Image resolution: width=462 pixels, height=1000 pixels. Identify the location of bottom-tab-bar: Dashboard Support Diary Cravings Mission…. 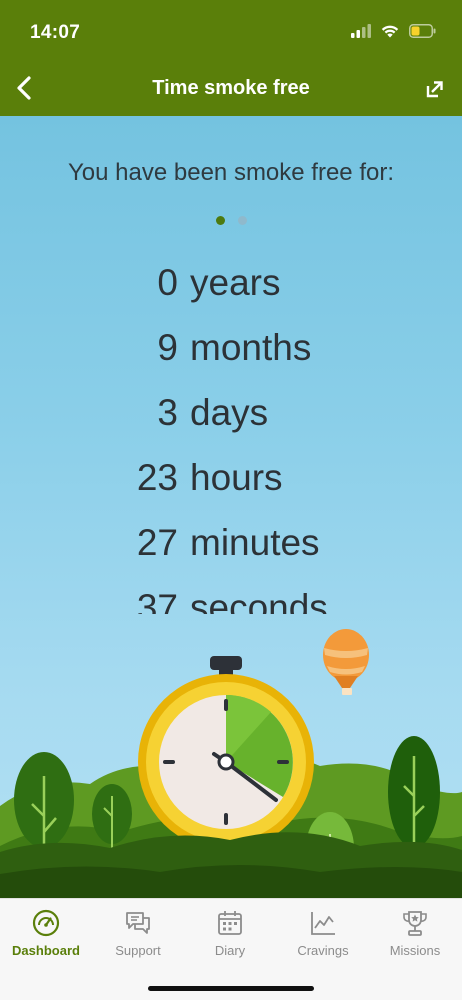
(231, 949).